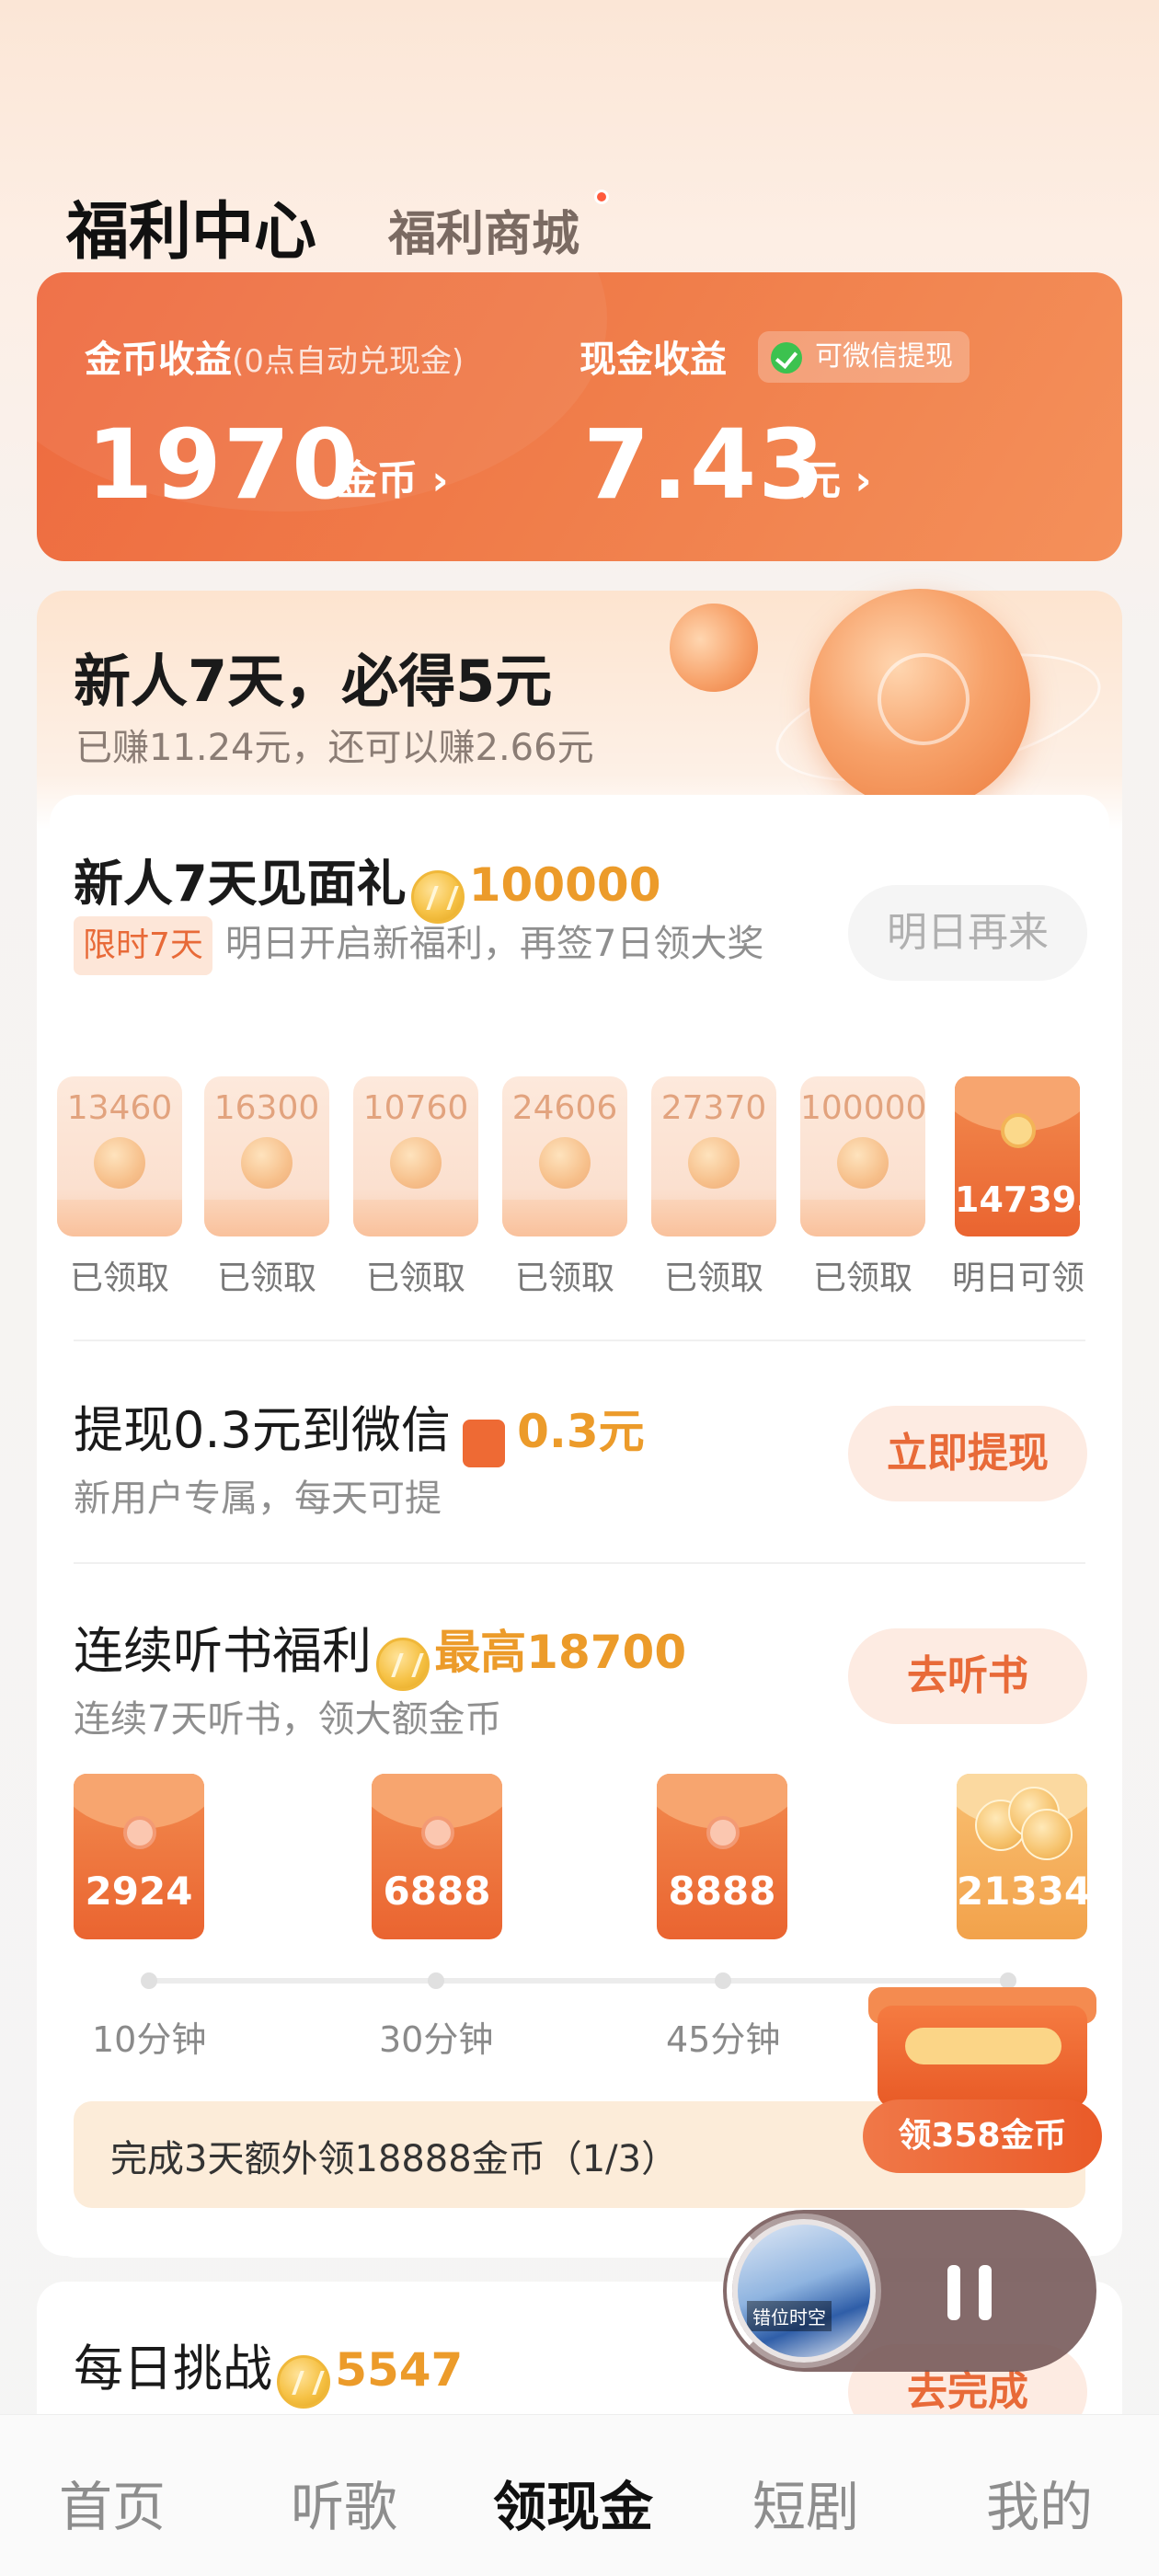 The height and width of the screenshot is (2576, 1159). I want to click on gift-title: 新人7天见面礼, so click(240, 884).